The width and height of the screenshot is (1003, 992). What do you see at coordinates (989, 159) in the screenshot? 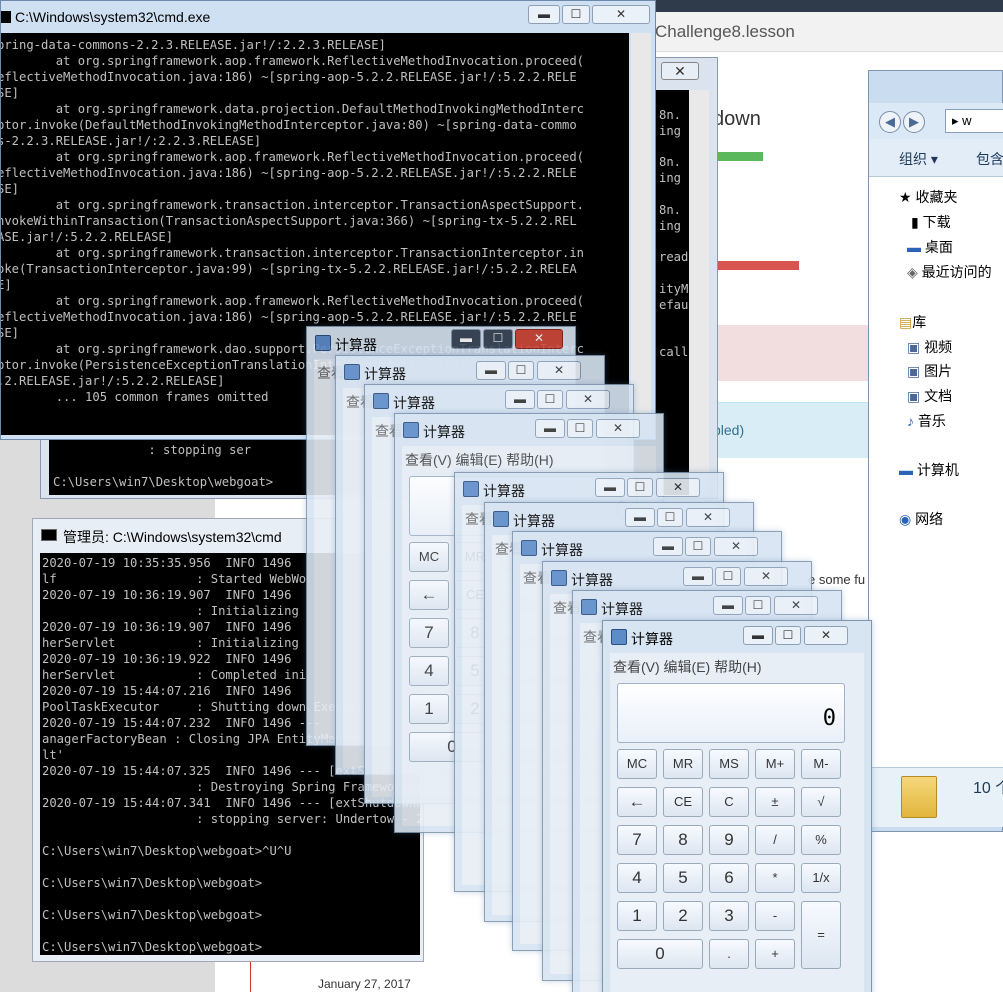
I see `include-menu: 包含` at bounding box center [989, 159].